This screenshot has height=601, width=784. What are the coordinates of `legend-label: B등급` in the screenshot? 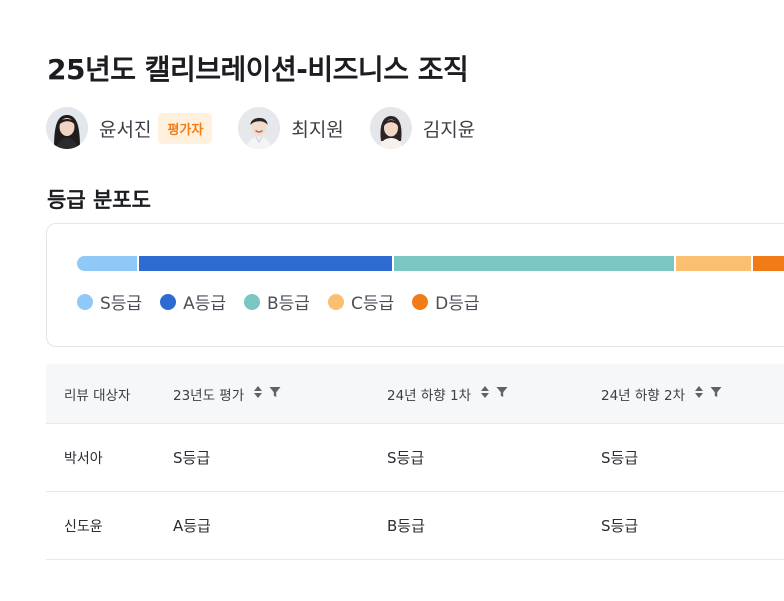 It's located at (288, 304).